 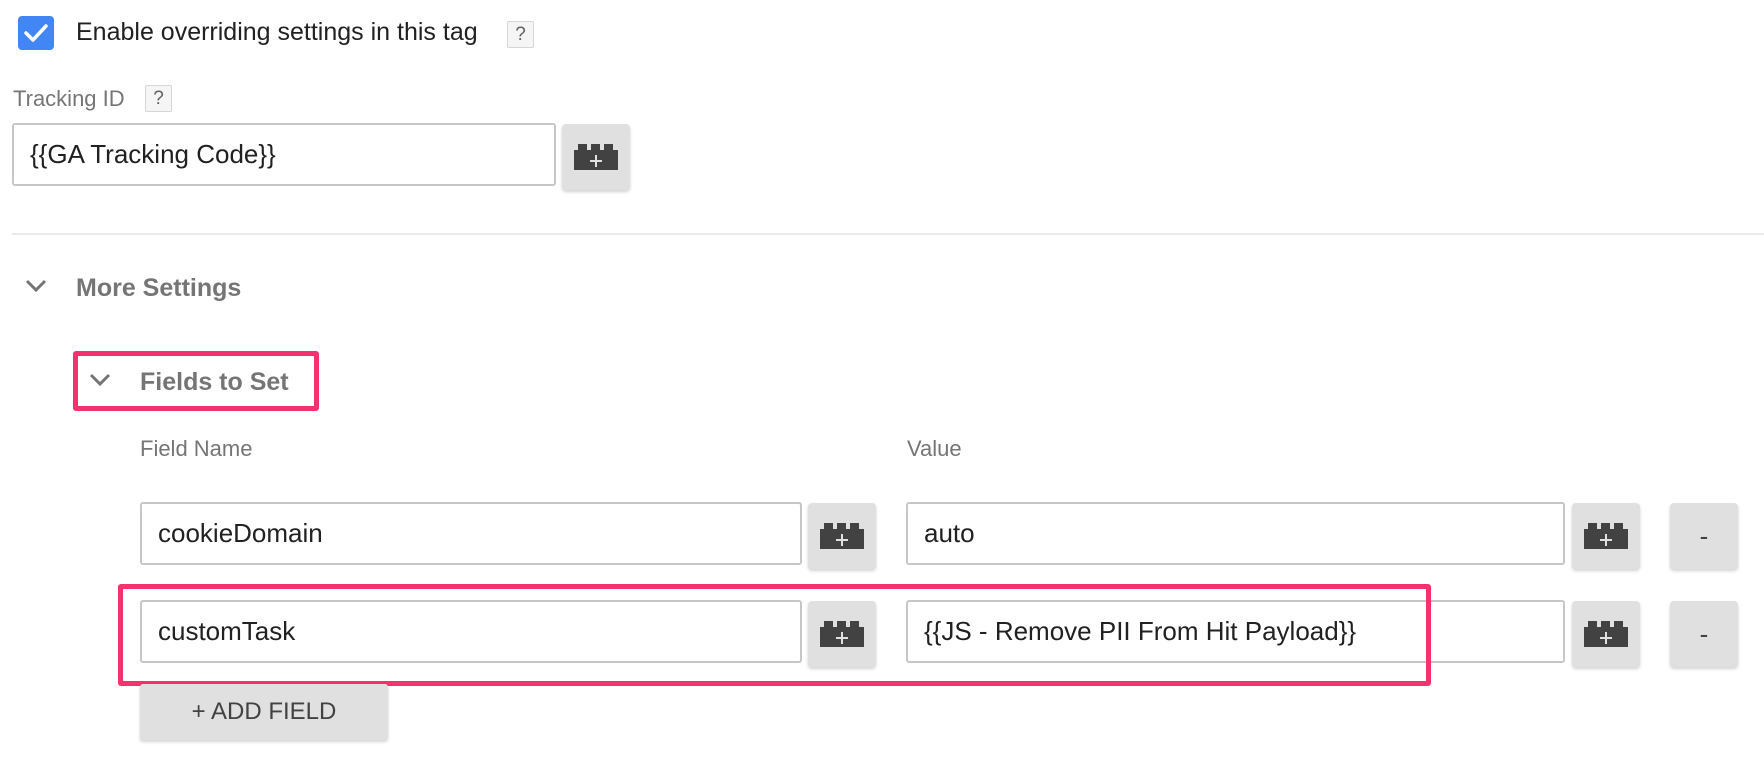 I want to click on tracking-id-variable-button, so click(x=596, y=157).